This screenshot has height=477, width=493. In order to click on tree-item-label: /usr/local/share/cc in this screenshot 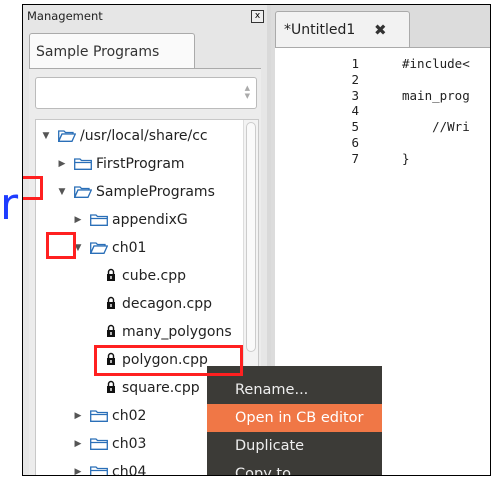, I will do `click(144, 136)`.